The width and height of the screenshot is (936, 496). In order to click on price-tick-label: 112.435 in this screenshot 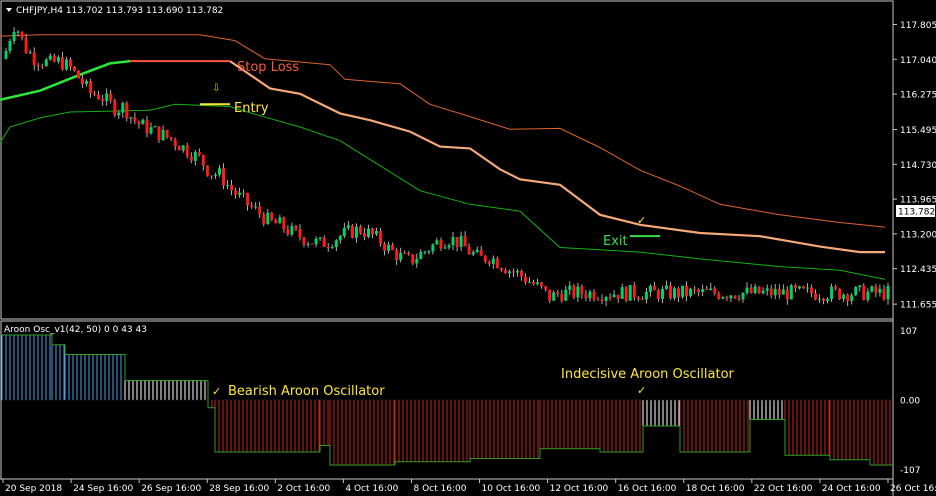, I will do `click(918, 270)`.